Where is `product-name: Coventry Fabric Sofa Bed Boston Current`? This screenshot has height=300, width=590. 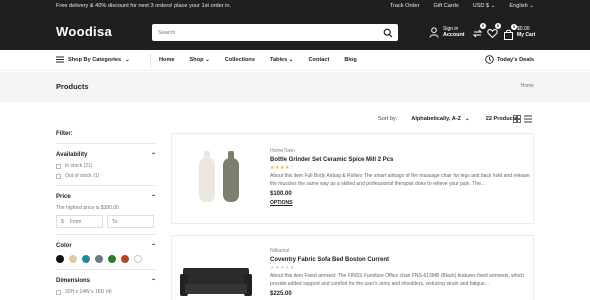
product-name: Coventry Fabric Sofa Bed Boston Current is located at coordinates (401, 260).